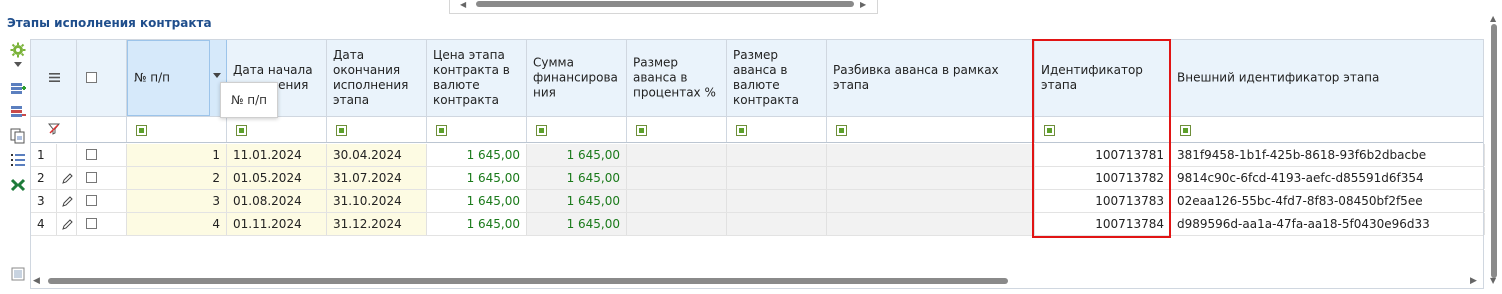 This screenshot has height=294, width=1502. What do you see at coordinates (177, 201) in the screenshot?
I see `cell-num: 3` at bounding box center [177, 201].